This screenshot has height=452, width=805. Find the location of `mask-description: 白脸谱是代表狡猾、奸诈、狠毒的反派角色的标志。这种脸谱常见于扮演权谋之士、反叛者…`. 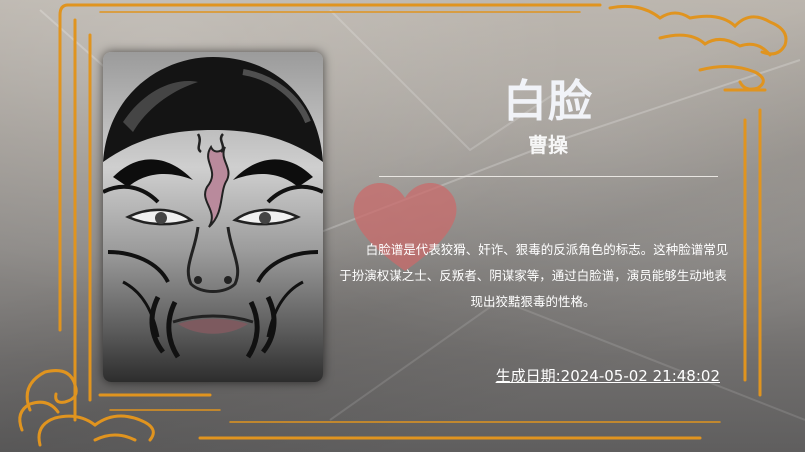

mask-description: 白脸谱是代表狡猾、奸诈、狠毒的反派角色的标志。这种脸谱常见于扮演权谋之士、反叛者… is located at coordinates (534, 275).